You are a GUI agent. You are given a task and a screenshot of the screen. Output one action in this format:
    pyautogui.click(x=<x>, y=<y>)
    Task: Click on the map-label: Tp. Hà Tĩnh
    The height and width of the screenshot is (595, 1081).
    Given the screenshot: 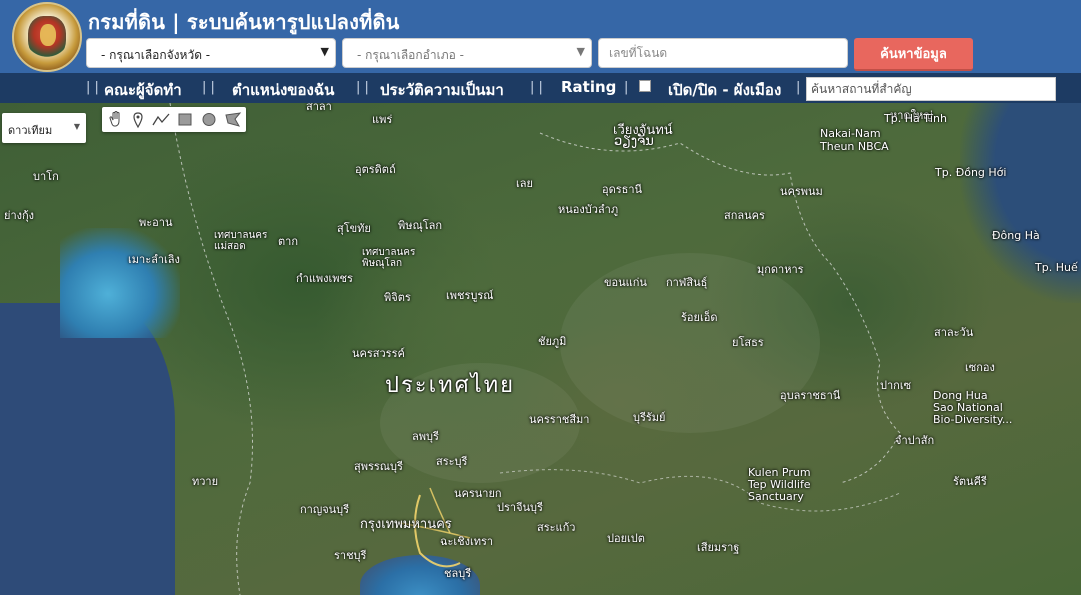 What is the action you would take?
    pyautogui.click(x=915, y=118)
    